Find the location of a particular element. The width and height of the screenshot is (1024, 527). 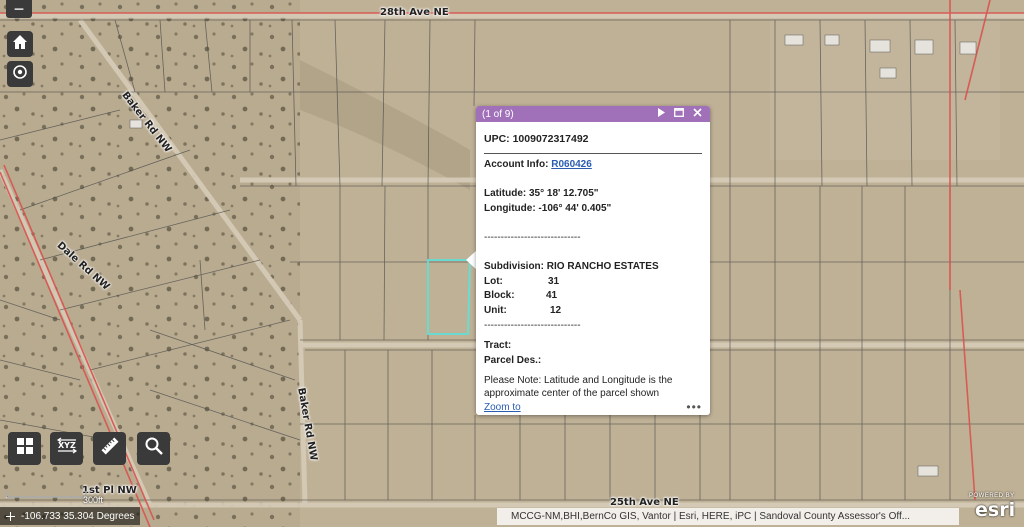

ruler-icon is located at coordinates (110, 448).